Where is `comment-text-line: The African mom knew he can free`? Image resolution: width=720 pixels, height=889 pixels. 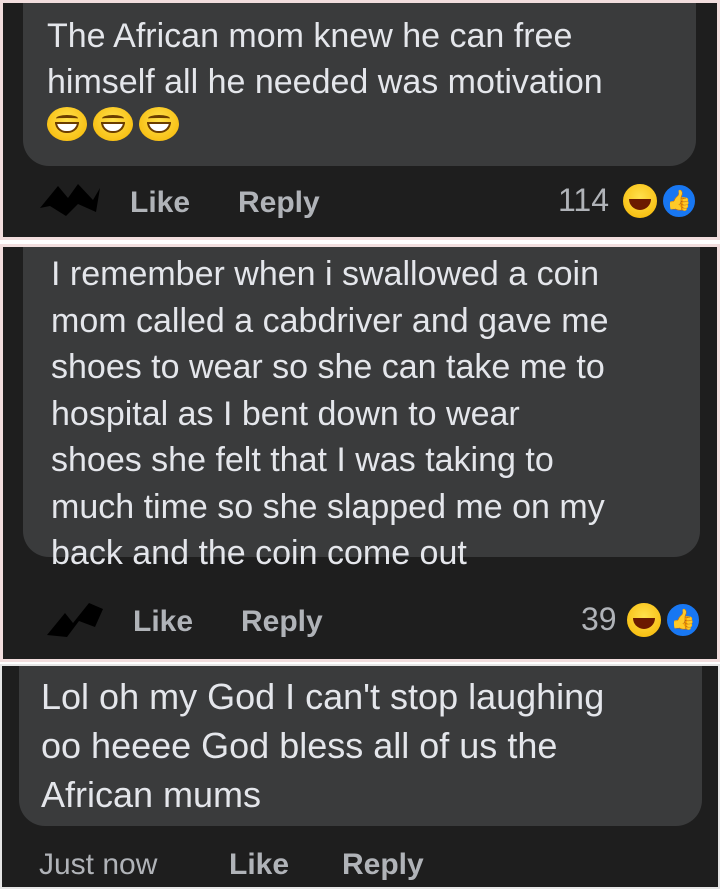
comment-text-line: The African mom knew he can free is located at coordinates (310, 36).